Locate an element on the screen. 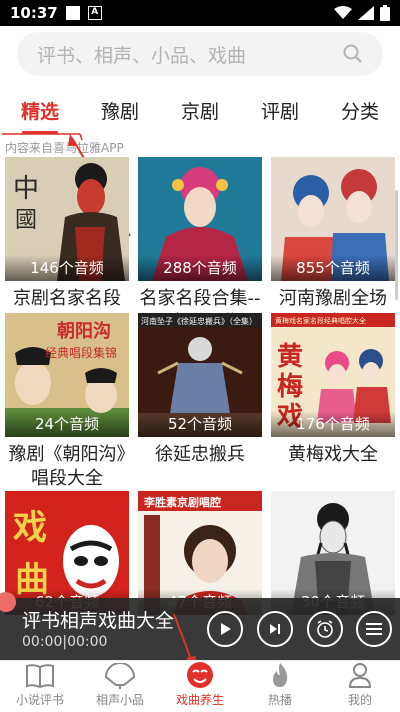 This screenshot has height=712, width=400. audio-count: 52个音频 is located at coordinates (200, 424).